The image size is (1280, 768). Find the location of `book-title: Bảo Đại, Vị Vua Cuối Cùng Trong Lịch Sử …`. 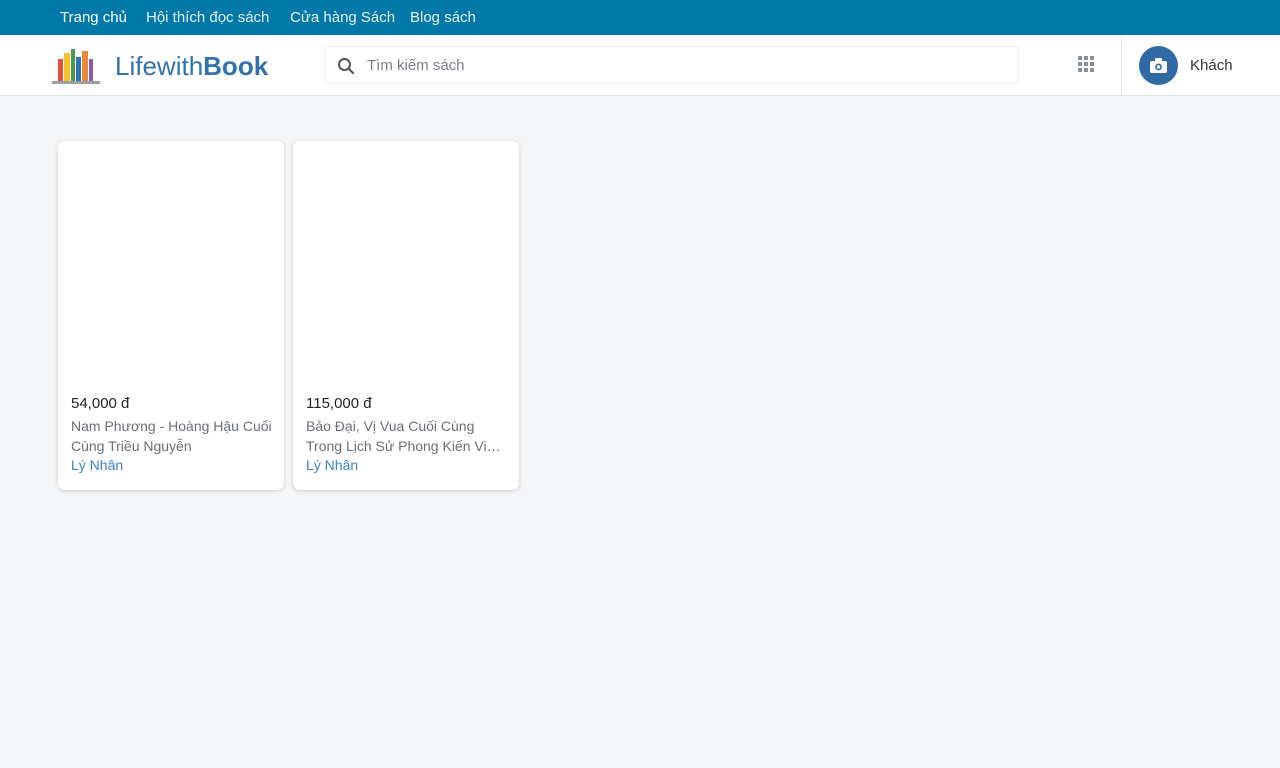

book-title: Bảo Đại, Vị Vua Cuối Cùng Trong Lịch Sử … is located at coordinates (407, 436).